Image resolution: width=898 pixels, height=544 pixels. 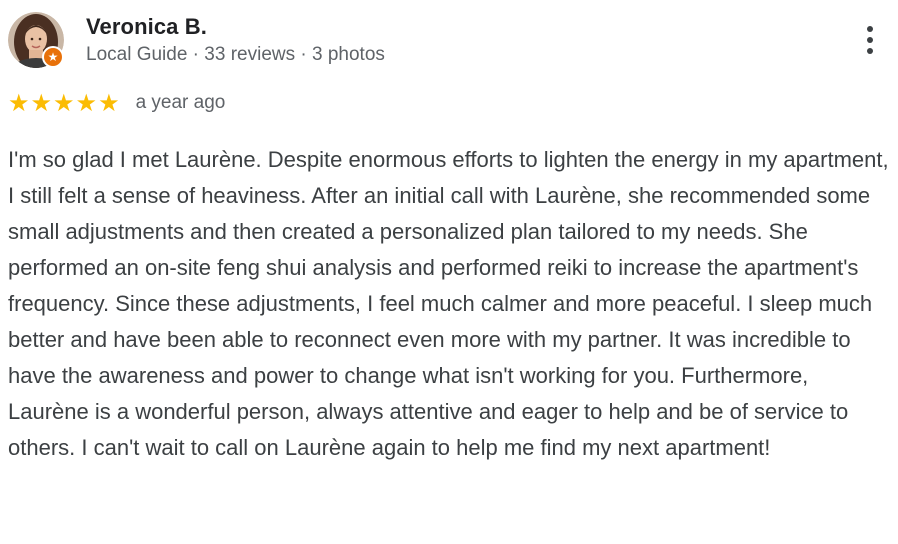 I want to click on local-guide-badge-icon: ★, so click(x=53, y=57).